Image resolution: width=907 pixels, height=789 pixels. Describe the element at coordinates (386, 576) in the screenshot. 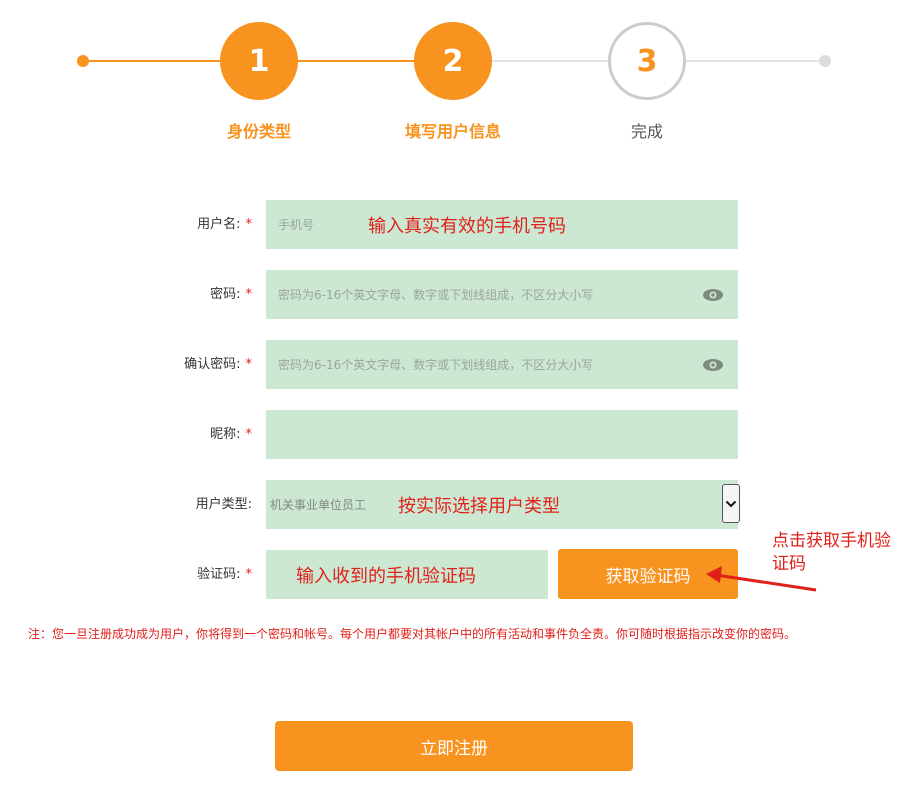

I see `verification-annotation: 输入收到的手机验证码` at that location.